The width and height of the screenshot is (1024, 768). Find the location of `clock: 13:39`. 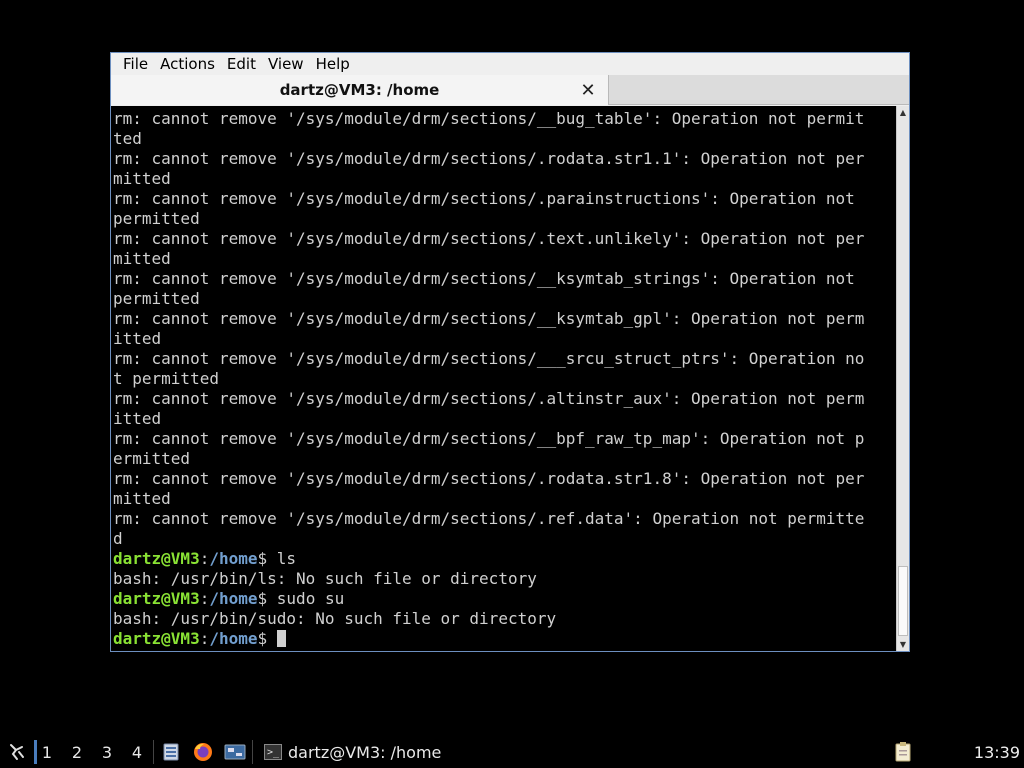

clock: 13:39 is located at coordinates (997, 752).